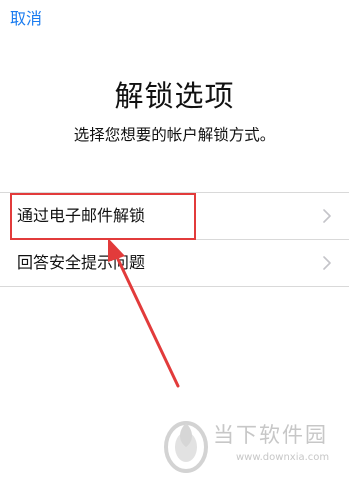 Image resolution: width=349 pixels, height=488 pixels. What do you see at coordinates (81, 262) in the screenshot?
I see `option-security-questions-label: 回答安全提示问题` at bounding box center [81, 262].